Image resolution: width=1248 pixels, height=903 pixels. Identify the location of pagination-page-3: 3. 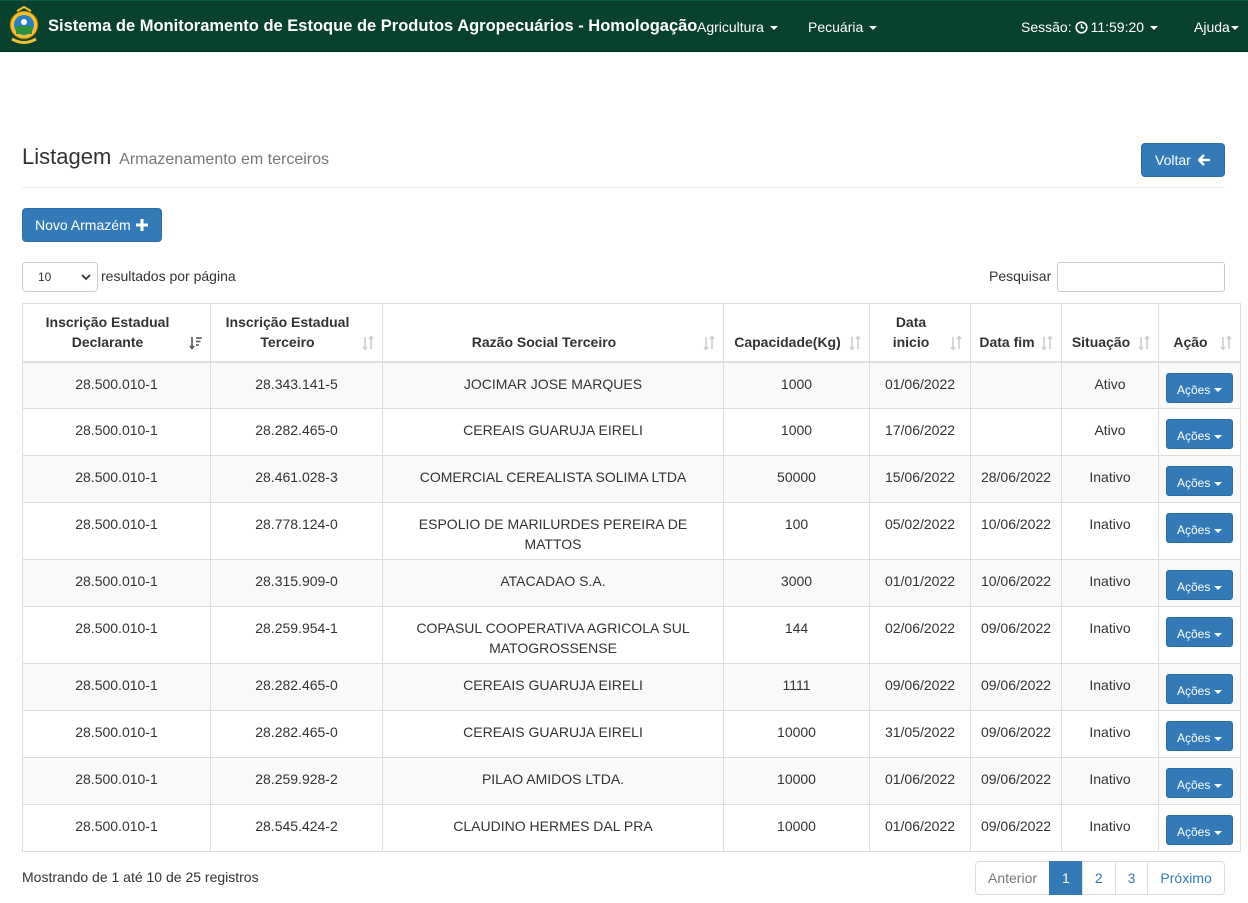
(1131, 878).